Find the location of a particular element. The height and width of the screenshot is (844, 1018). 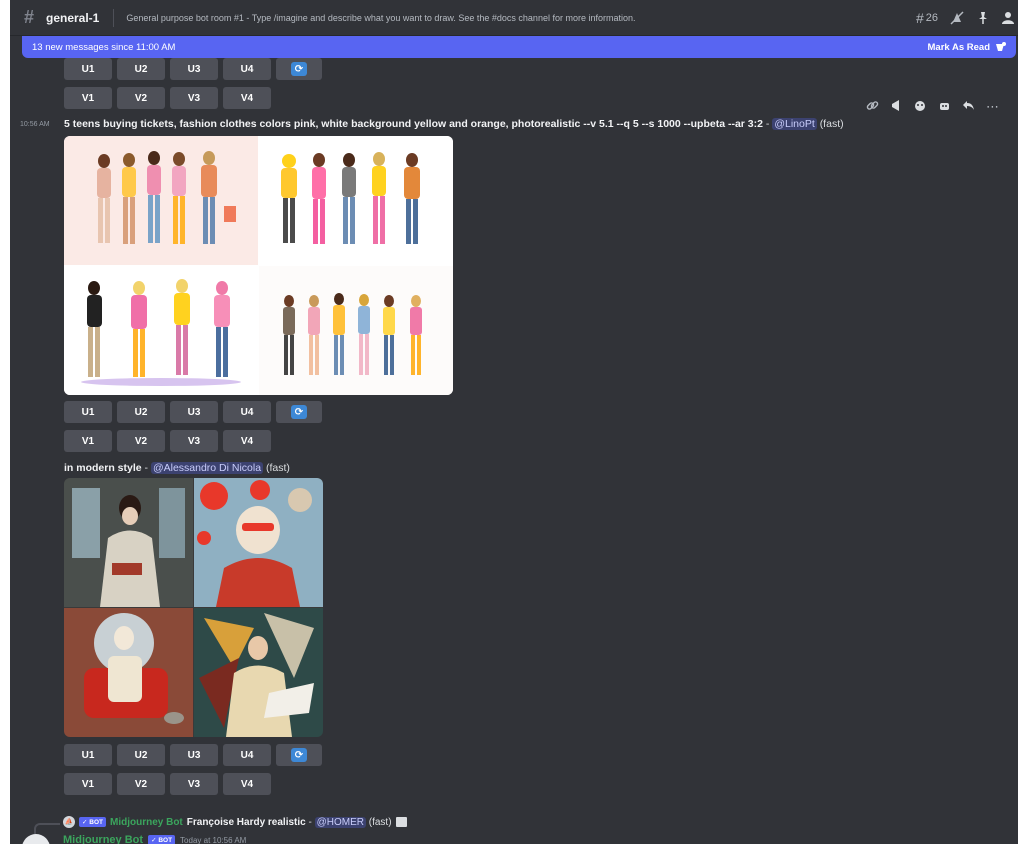

upscale-buttons-row-2: U1 U2 U3 U4 ⟳ is located at coordinates (193, 755).